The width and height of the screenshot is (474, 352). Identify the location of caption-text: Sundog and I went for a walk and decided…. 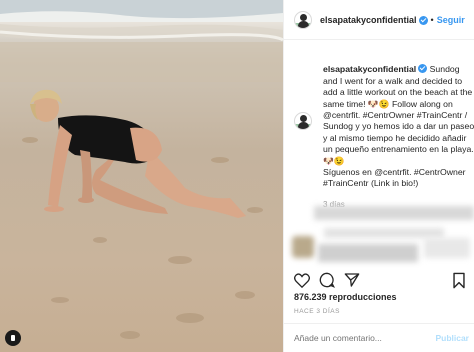
(398, 126).